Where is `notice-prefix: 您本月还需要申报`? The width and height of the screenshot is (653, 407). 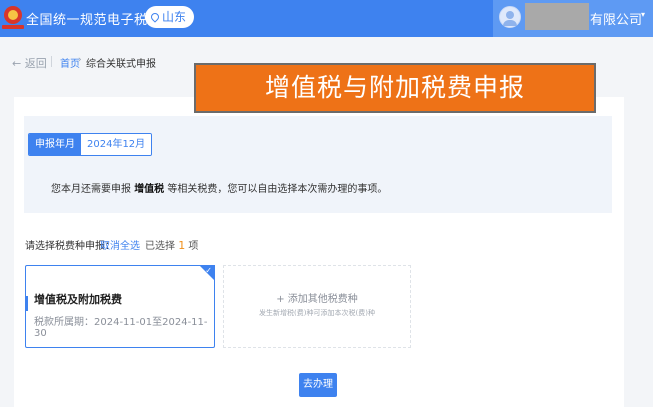 notice-prefix: 您本月还需要申报 is located at coordinates (91, 189).